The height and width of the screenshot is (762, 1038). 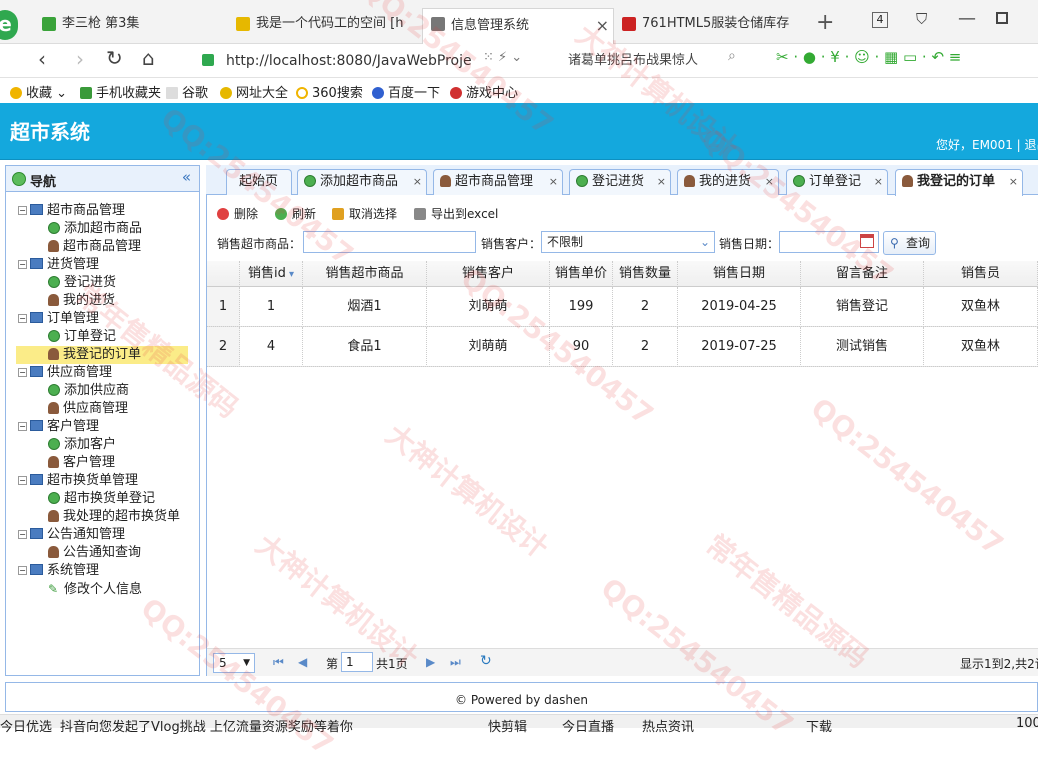 What do you see at coordinates (653, 61) in the screenshot?
I see `browser-search-input: 诸葛单挑吕布战果惊人` at bounding box center [653, 61].